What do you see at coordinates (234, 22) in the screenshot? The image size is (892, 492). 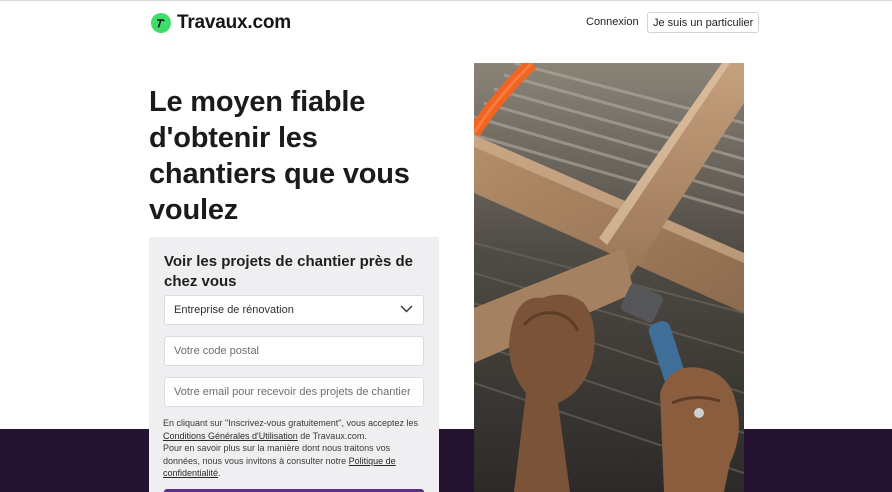 I see `logo-text: Travaux.com` at bounding box center [234, 22].